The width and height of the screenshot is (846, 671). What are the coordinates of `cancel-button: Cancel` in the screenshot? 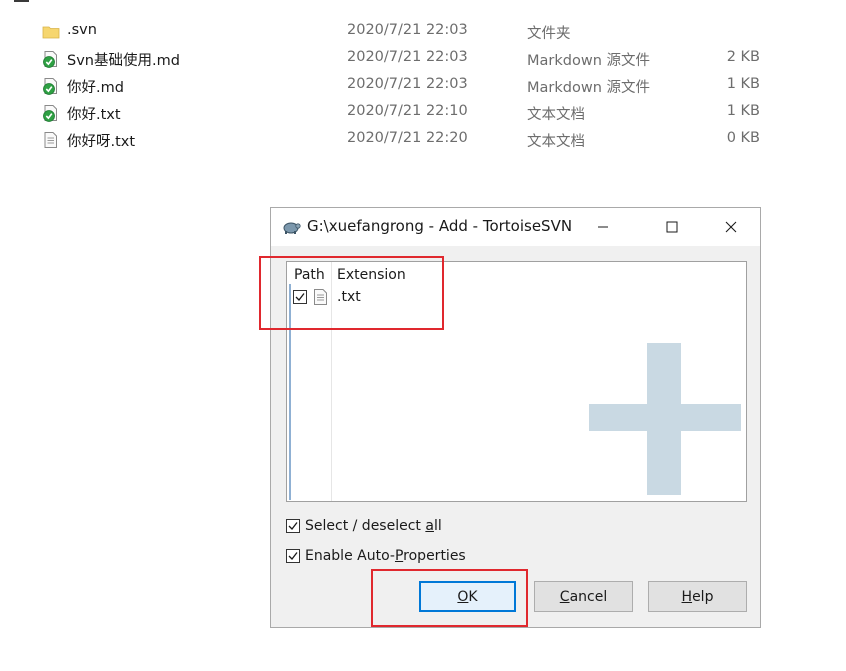 It's located at (583, 596).